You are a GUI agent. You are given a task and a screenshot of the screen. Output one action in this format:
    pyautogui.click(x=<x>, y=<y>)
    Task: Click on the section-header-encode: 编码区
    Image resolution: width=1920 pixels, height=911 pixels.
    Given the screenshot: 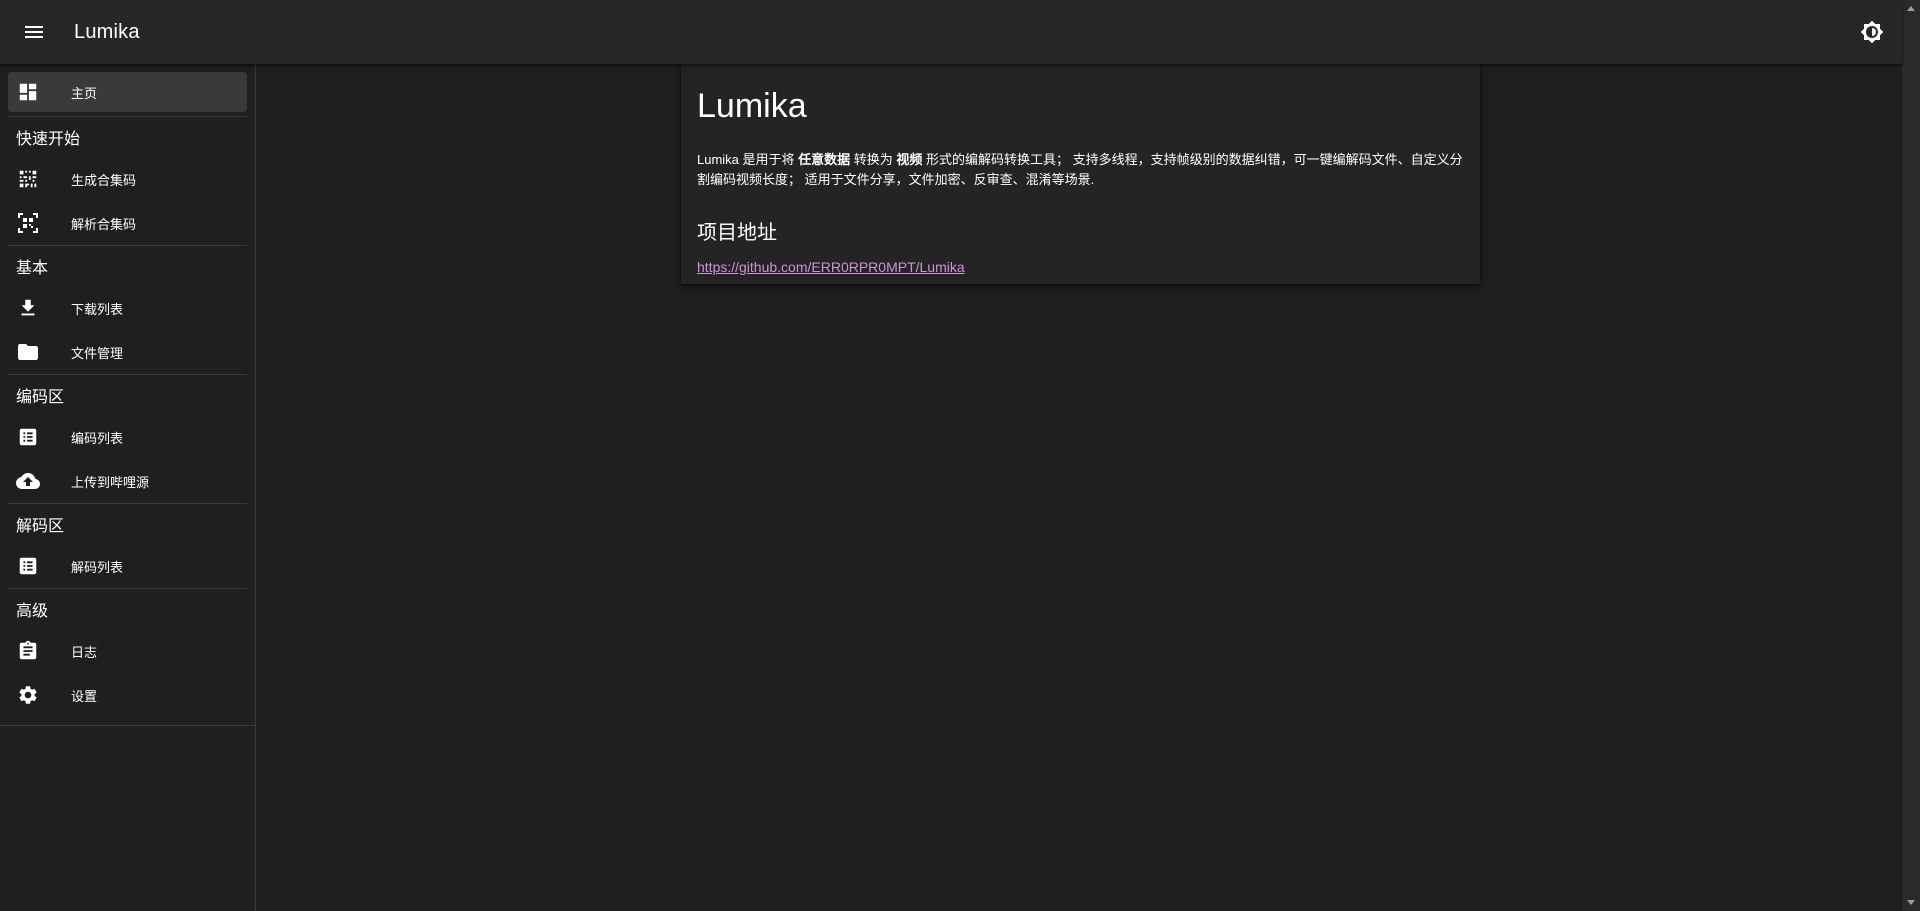 What is the action you would take?
    pyautogui.click(x=40, y=397)
    